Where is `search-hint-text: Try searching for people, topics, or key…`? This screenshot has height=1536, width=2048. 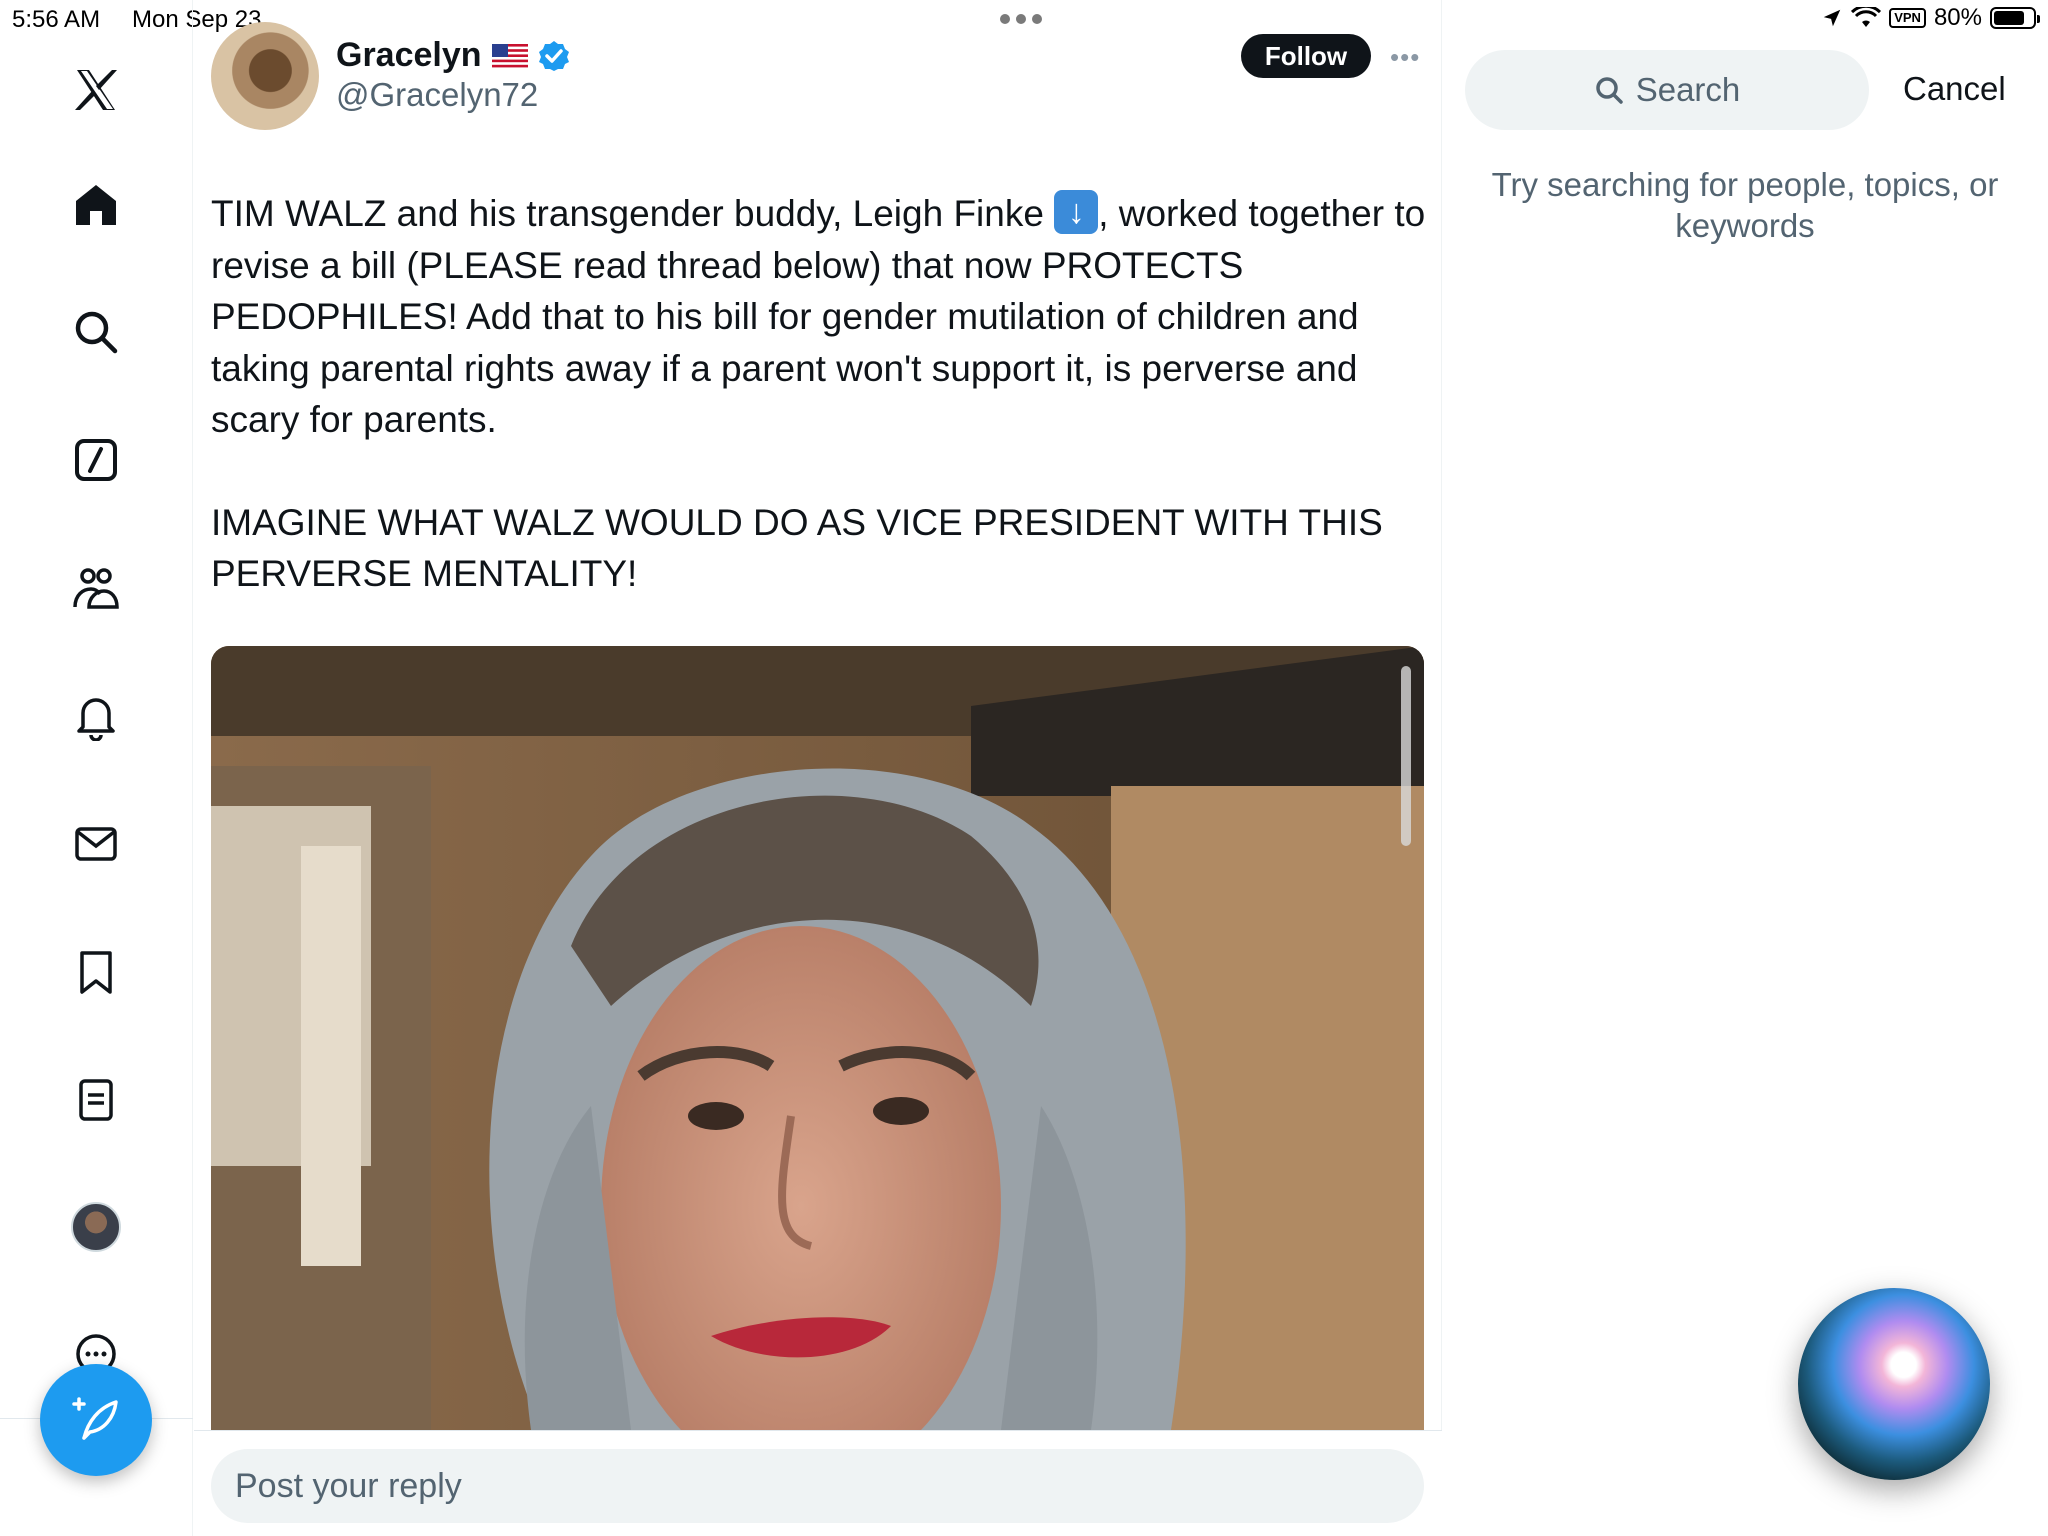 search-hint-text: Try searching for people, topics, or key… is located at coordinates (1745, 205).